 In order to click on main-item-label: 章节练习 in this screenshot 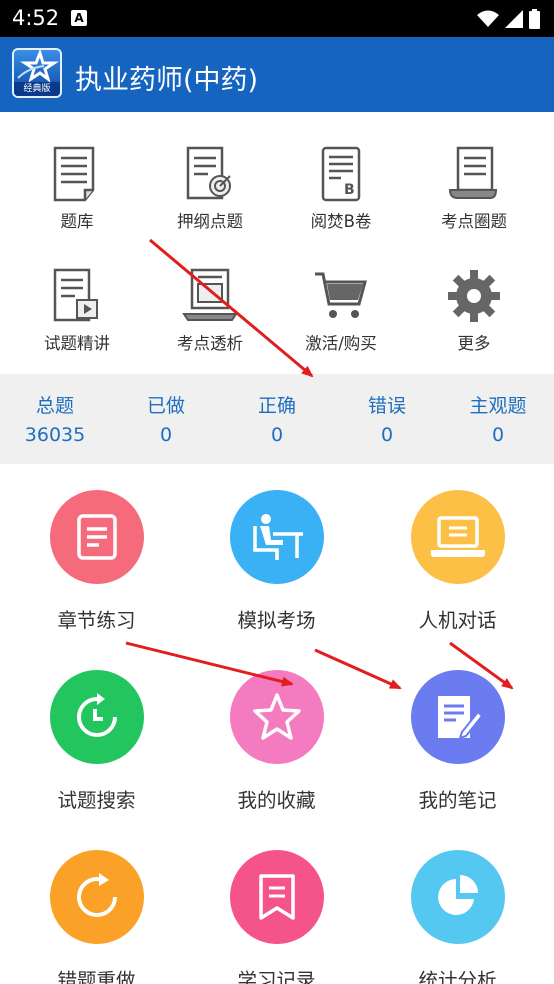, I will do `click(96, 620)`.